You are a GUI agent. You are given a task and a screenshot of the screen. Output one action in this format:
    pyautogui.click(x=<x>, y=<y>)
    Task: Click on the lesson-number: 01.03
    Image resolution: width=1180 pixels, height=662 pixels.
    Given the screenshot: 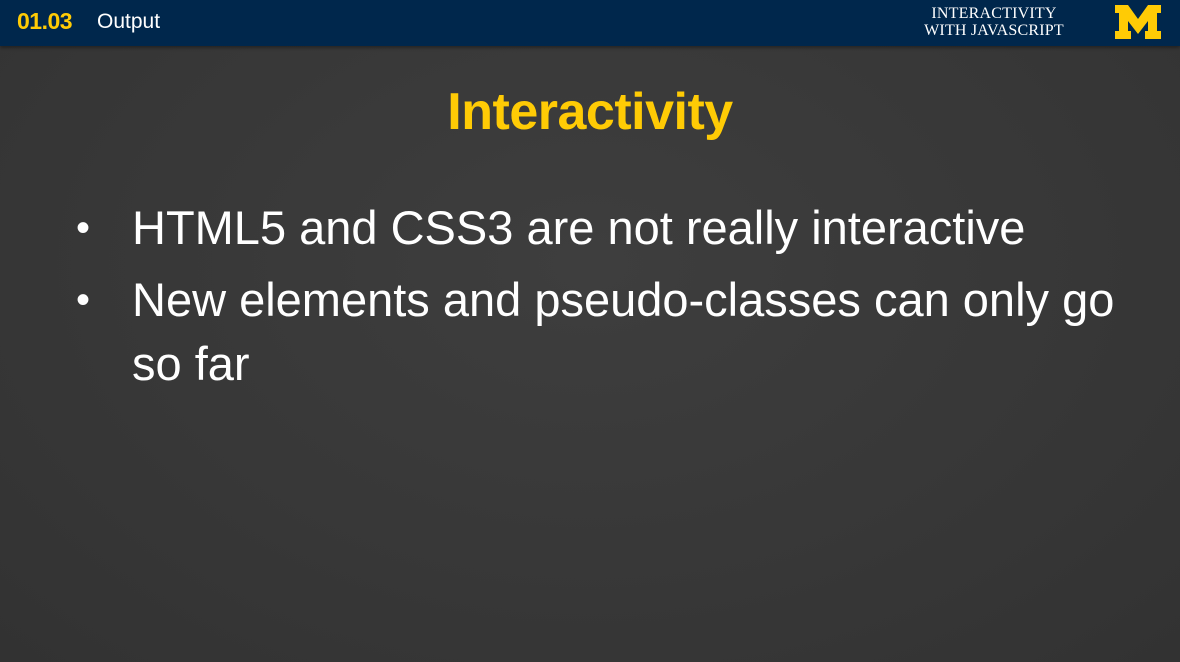 What is the action you would take?
    pyautogui.click(x=45, y=21)
    